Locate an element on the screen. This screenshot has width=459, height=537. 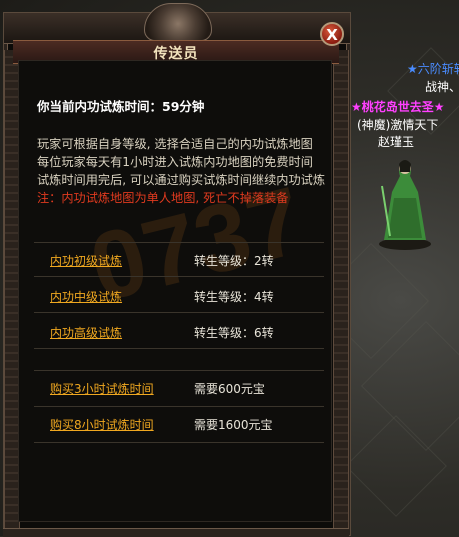
buy-8-hours-link: 购买8小时试炼时间 is located at coordinates (102, 424).